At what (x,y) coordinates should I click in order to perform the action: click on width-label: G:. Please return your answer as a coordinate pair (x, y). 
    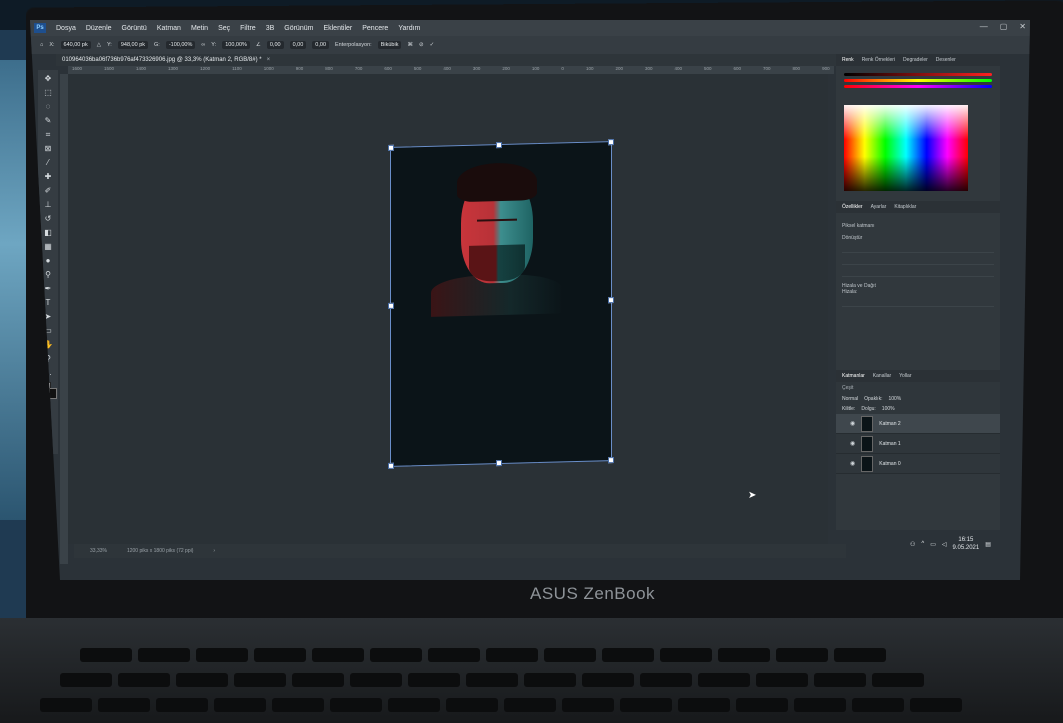
    Looking at the image, I should click on (157, 45).